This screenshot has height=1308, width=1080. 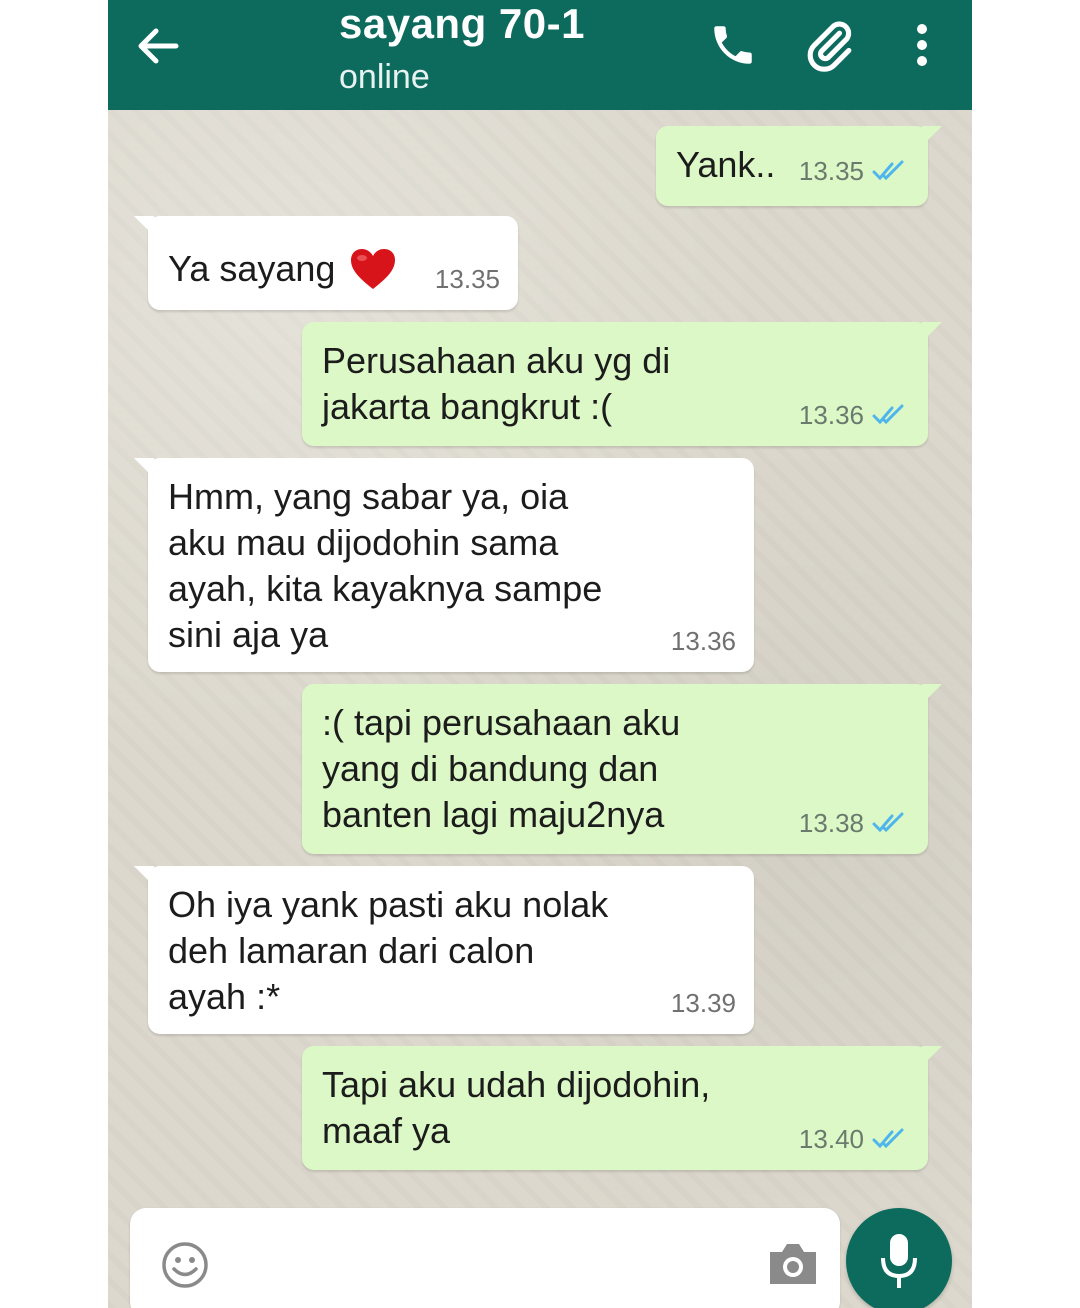 I want to click on message-bubble-outgoing: Yank.. 13.35, so click(x=799, y=166).